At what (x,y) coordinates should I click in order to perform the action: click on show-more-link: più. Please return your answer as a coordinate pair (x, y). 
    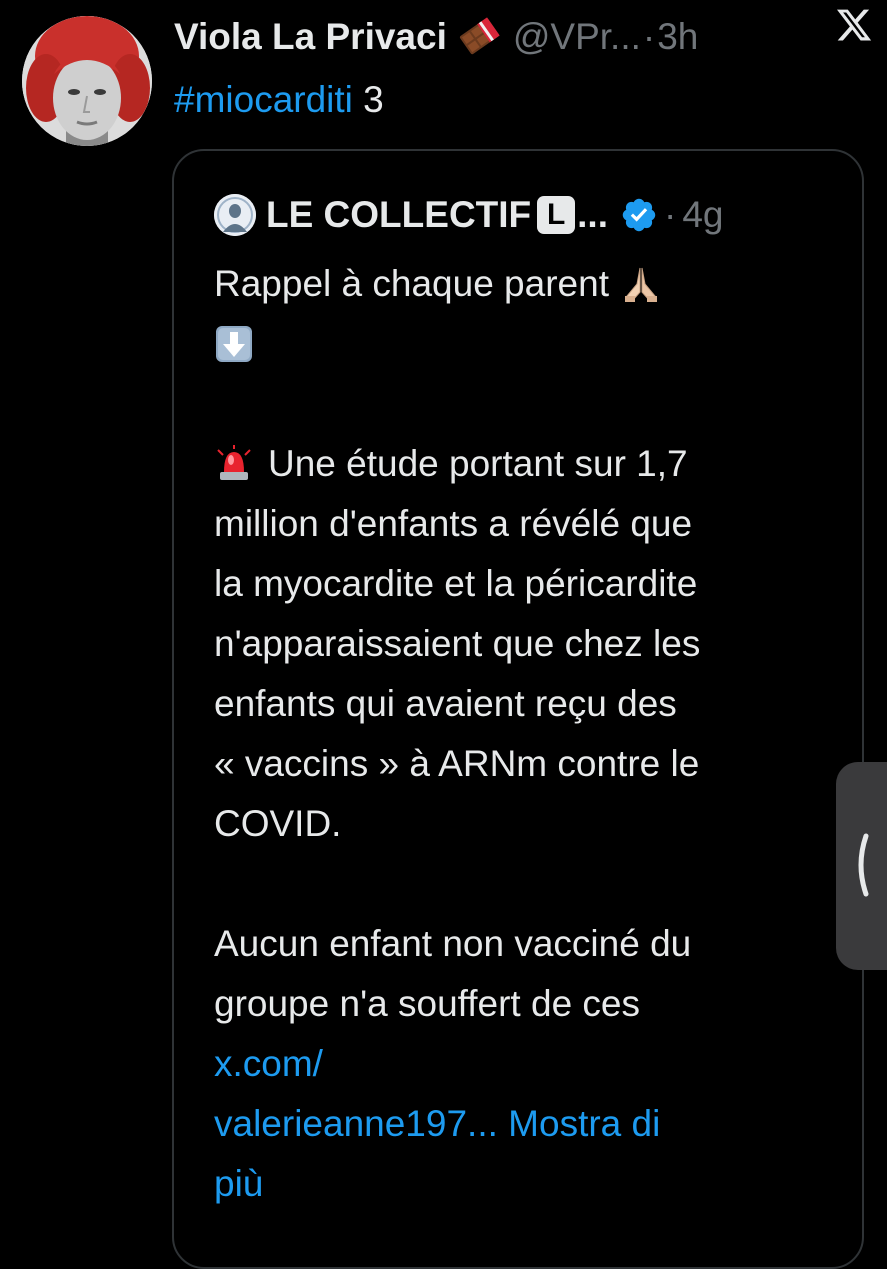
    Looking at the image, I should click on (529, 1184).